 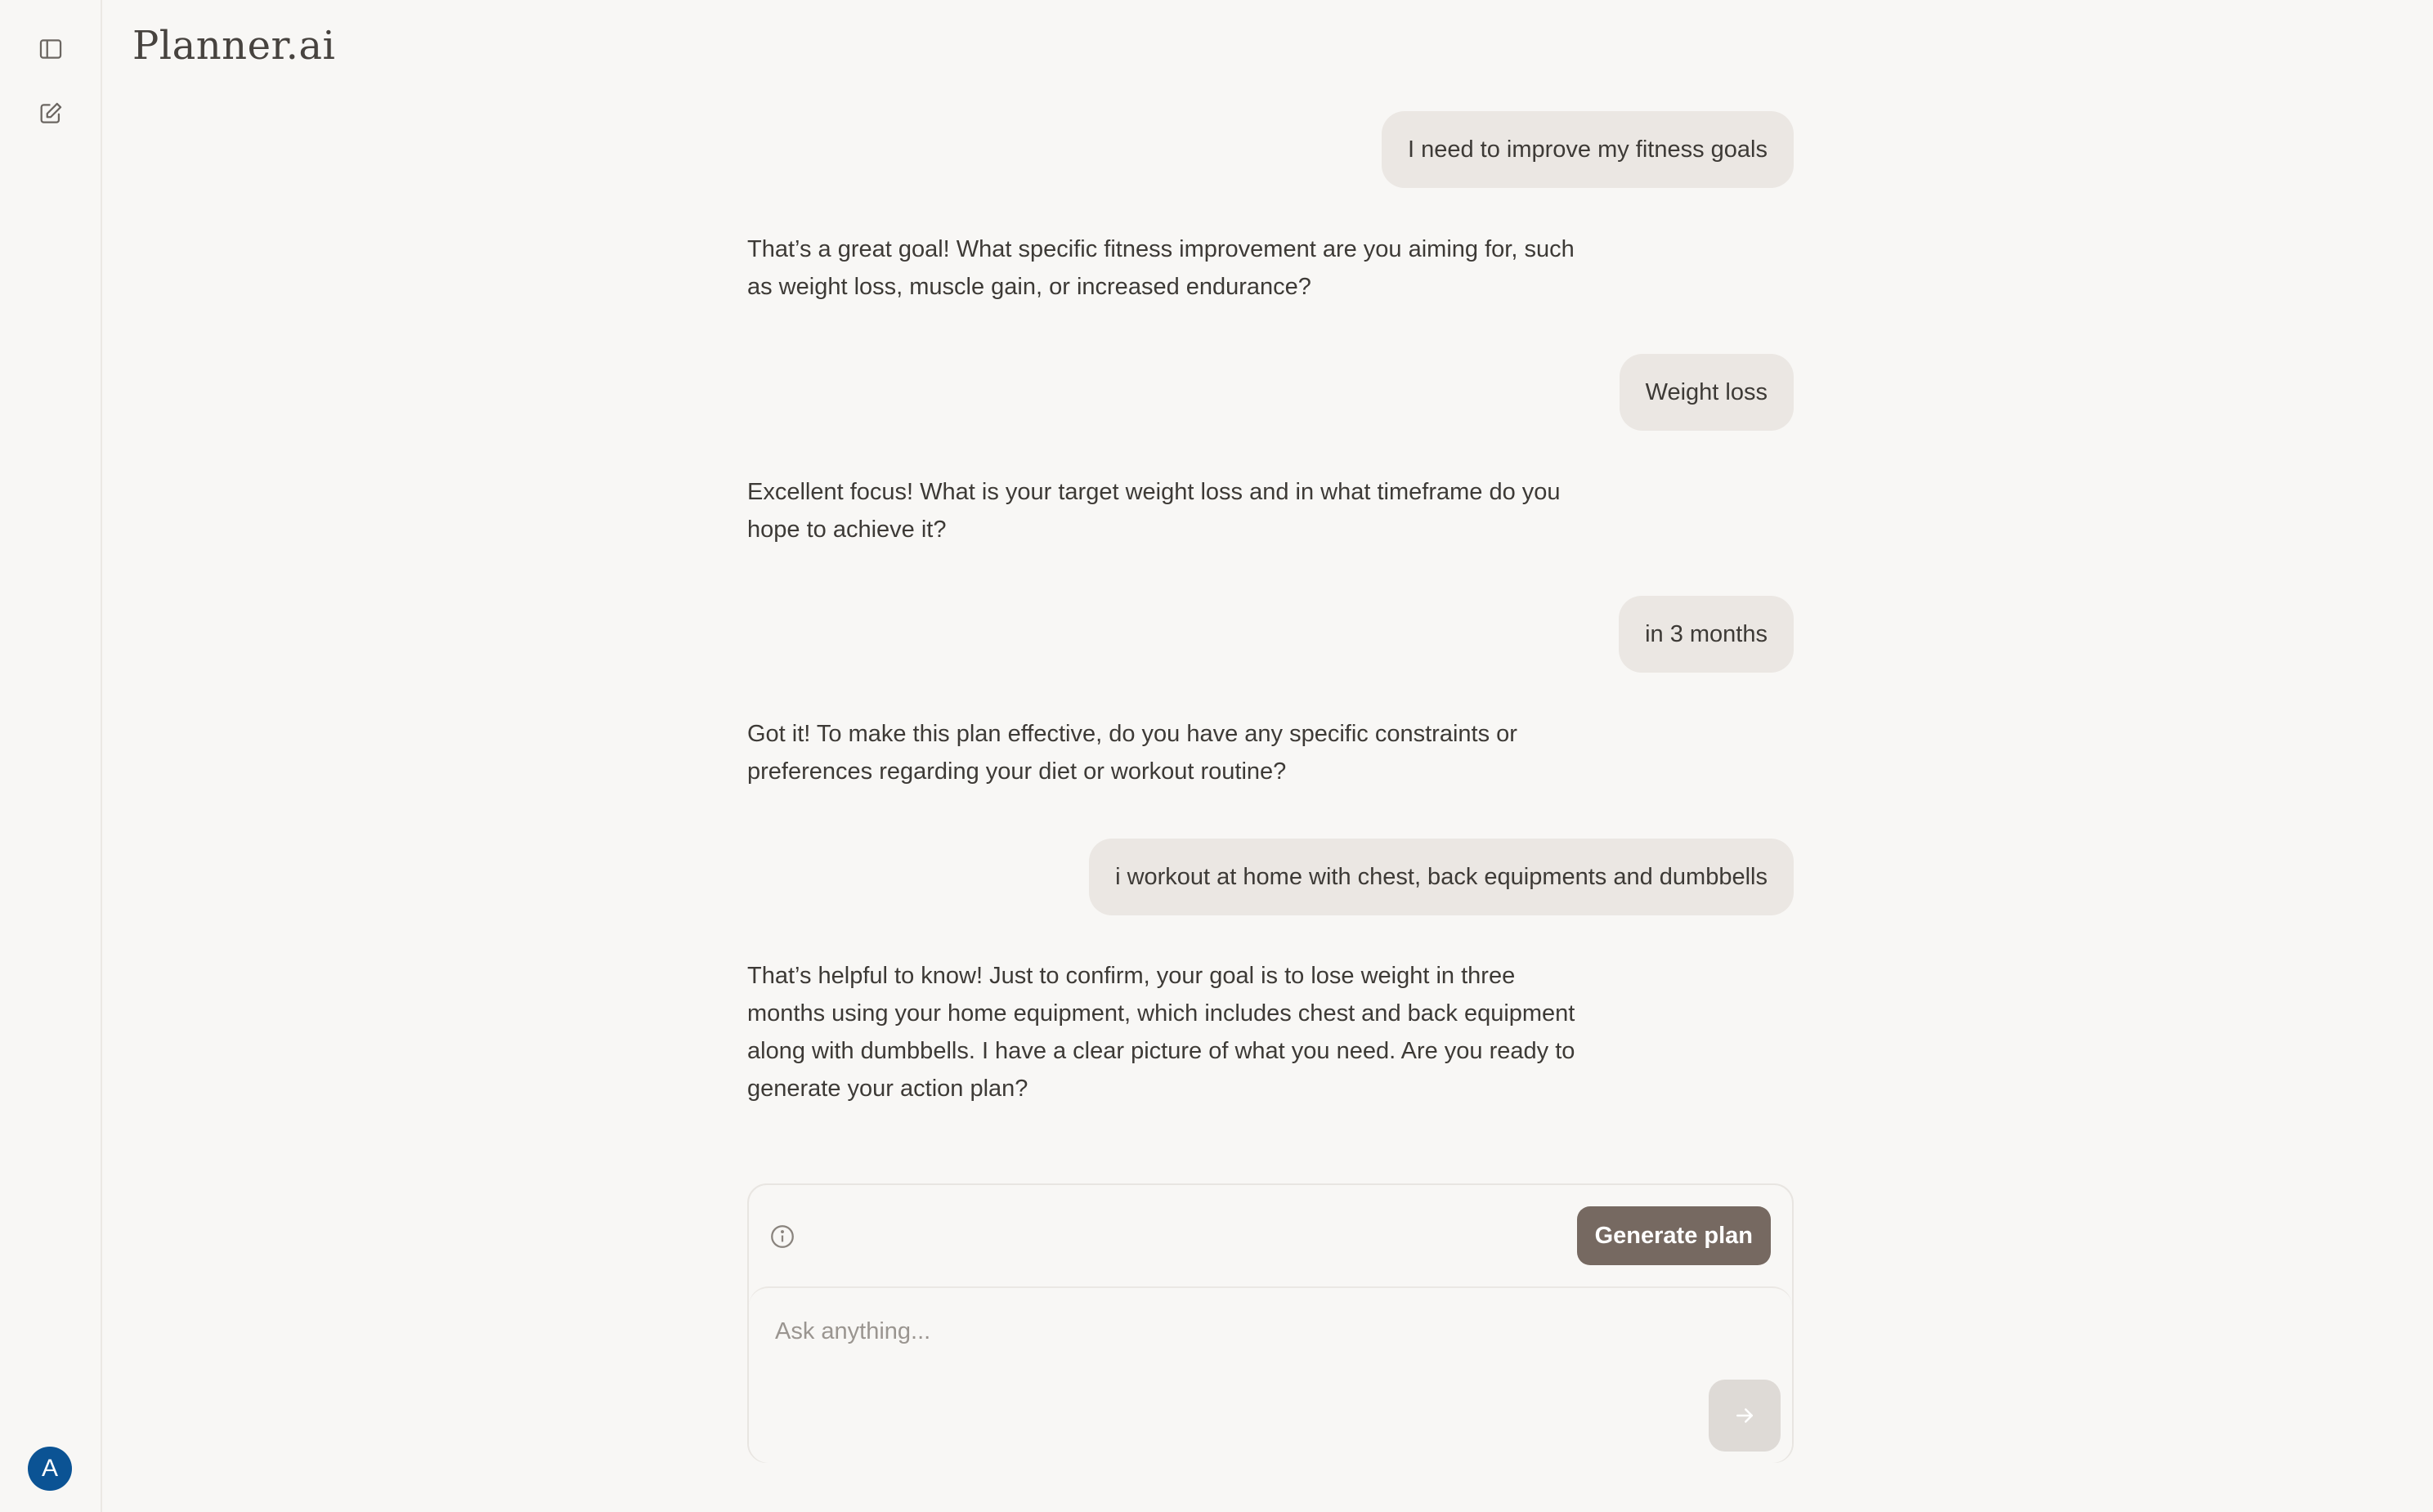 I want to click on composer: Generate plan, so click(x=1270, y=1323).